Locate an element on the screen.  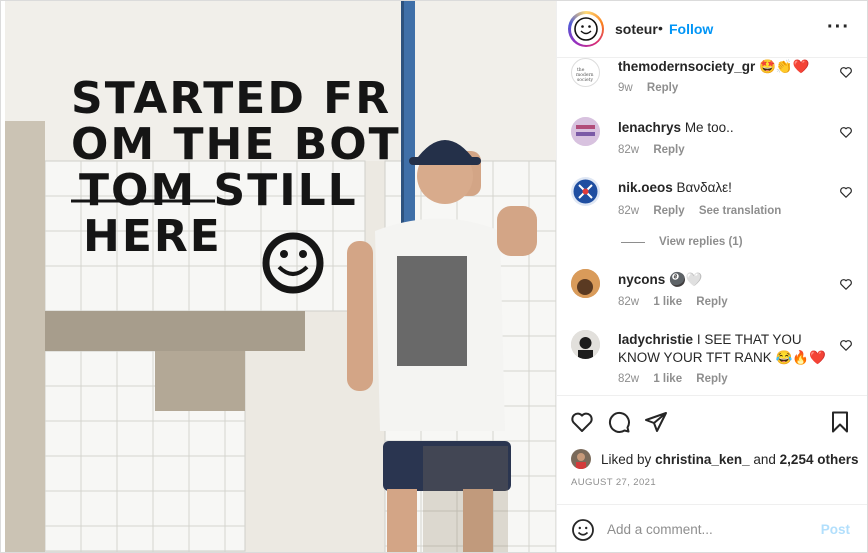
commenter-avatar: the modern society is located at coordinates (585, 72).